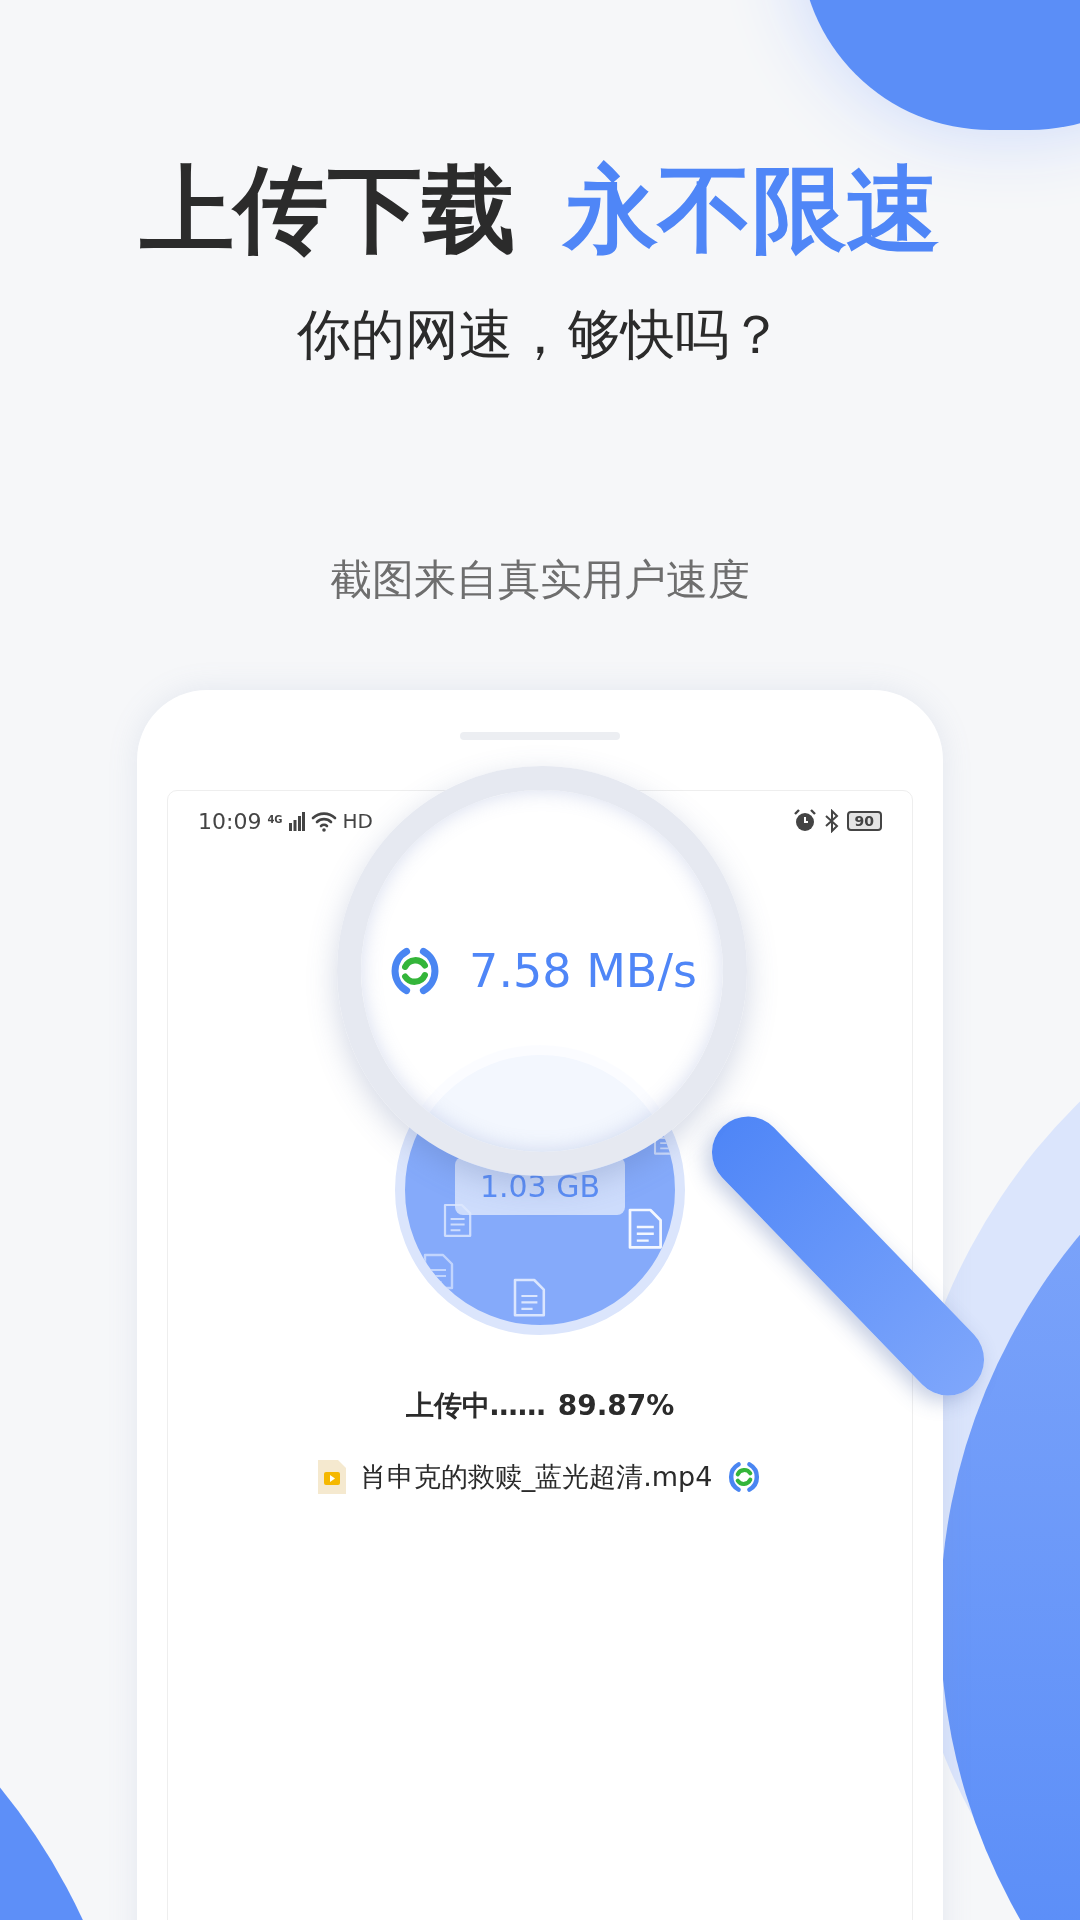 The image size is (1080, 1920). What do you see at coordinates (230, 821) in the screenshot?
I see `status-time: 10:09` at bounding box center [230, 821].